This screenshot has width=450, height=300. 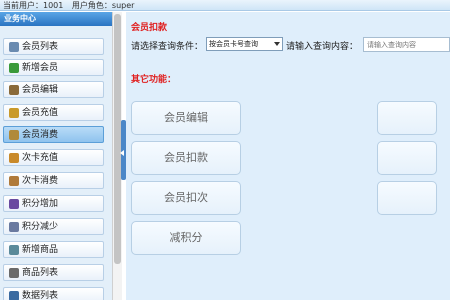 I want to click on query-select-value: 按会员卡号查询, so click(x=233, y=44).